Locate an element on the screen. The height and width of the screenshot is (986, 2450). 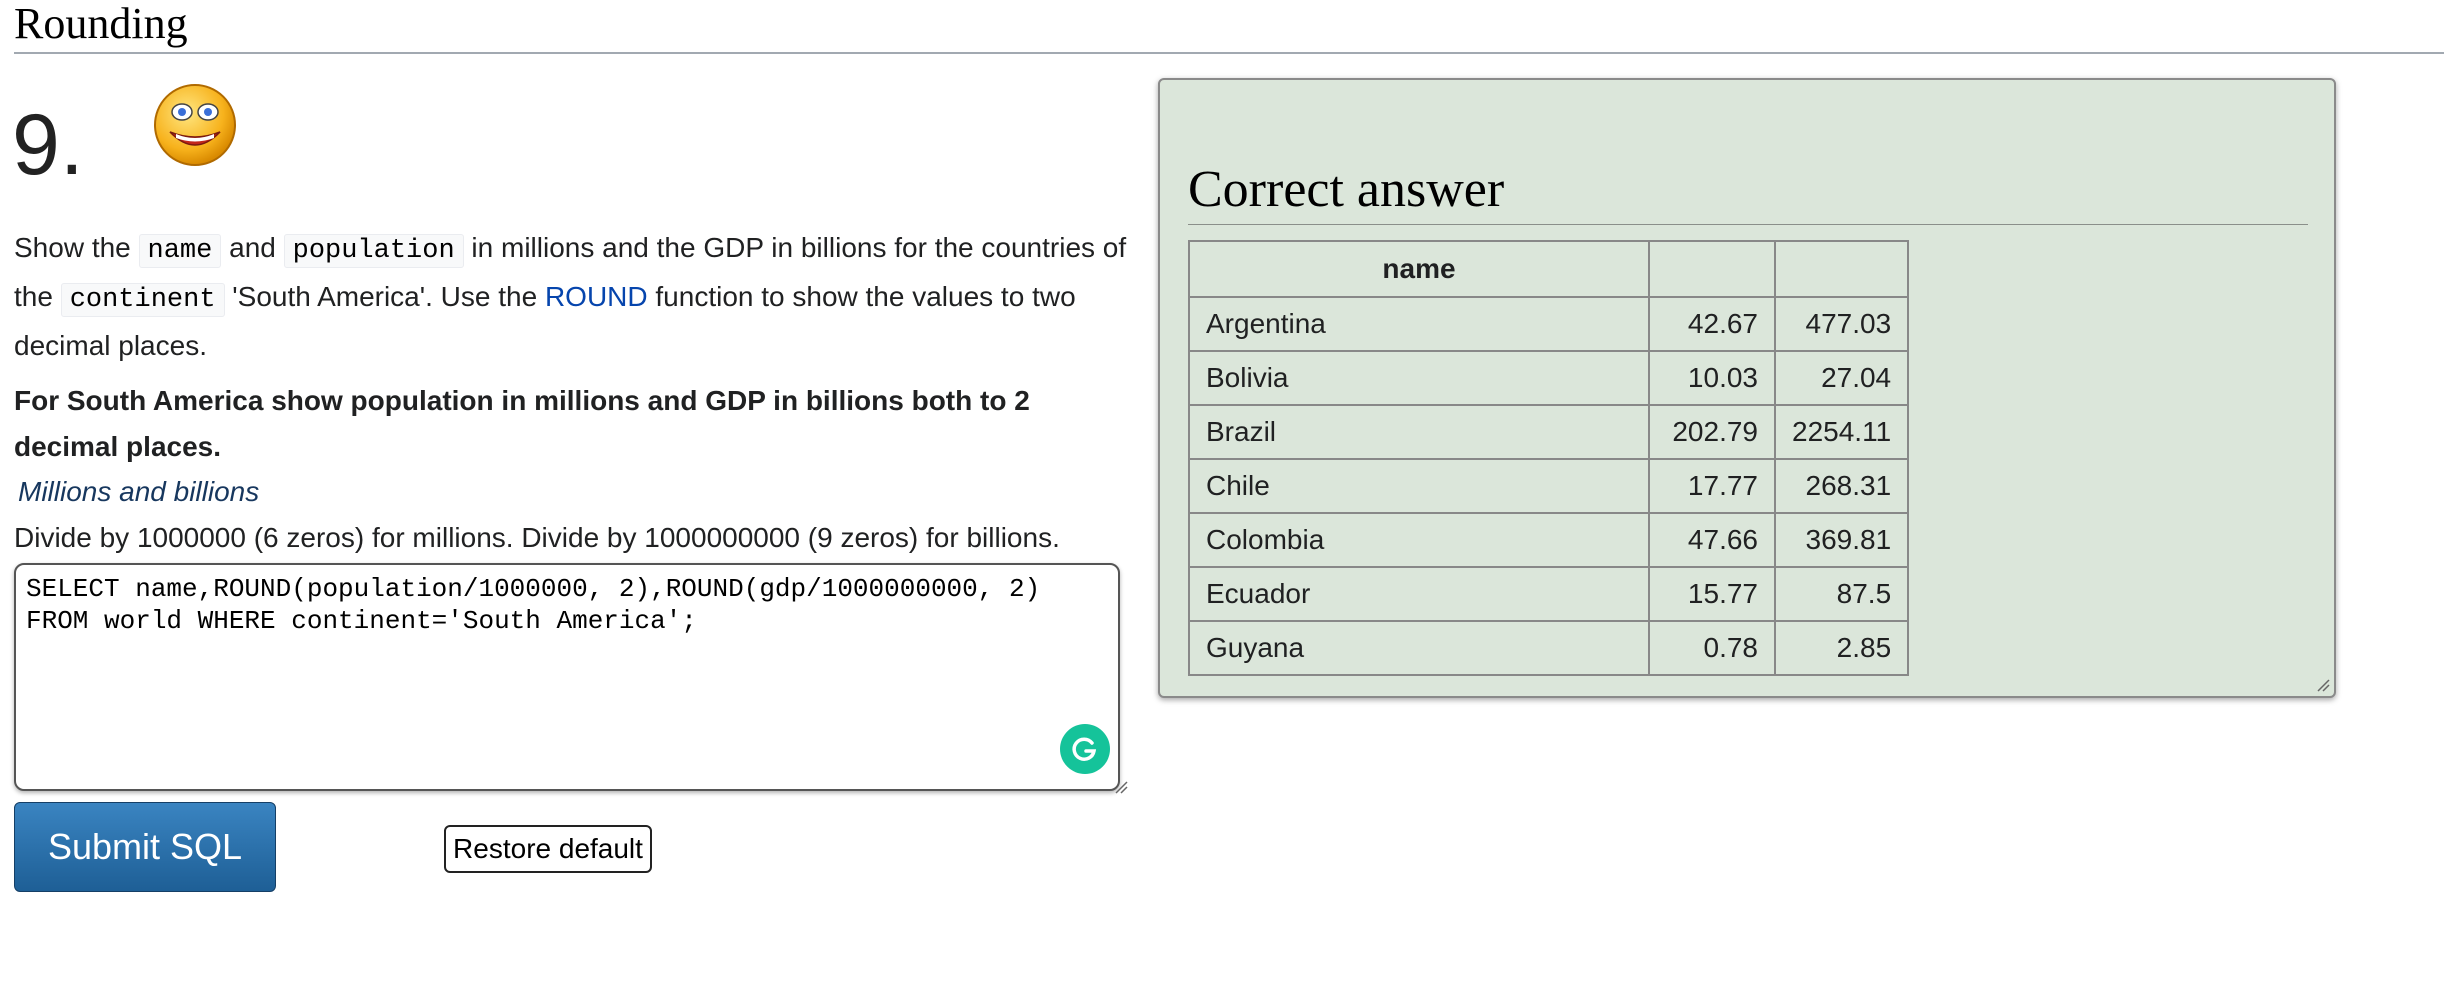
cell-name: Guyana is located at coordinates (1419, 648).